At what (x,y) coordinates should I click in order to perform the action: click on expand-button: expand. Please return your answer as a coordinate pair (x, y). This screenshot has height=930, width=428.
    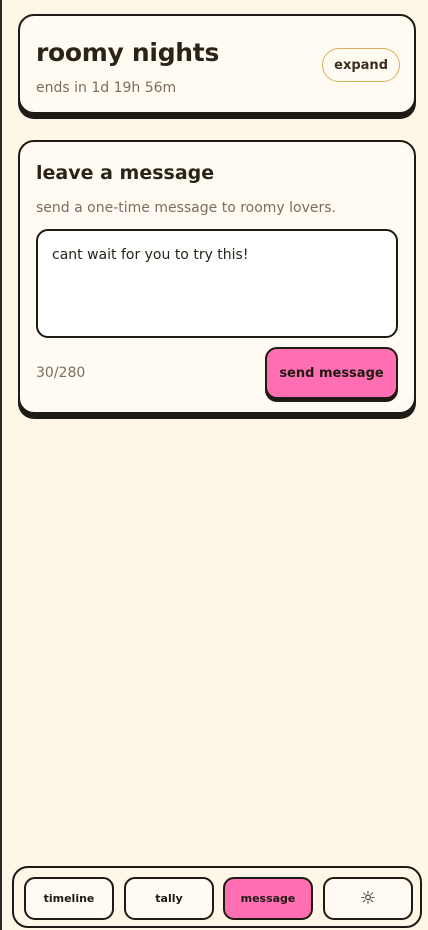
    Looking at the image, I should click on (361, 65).